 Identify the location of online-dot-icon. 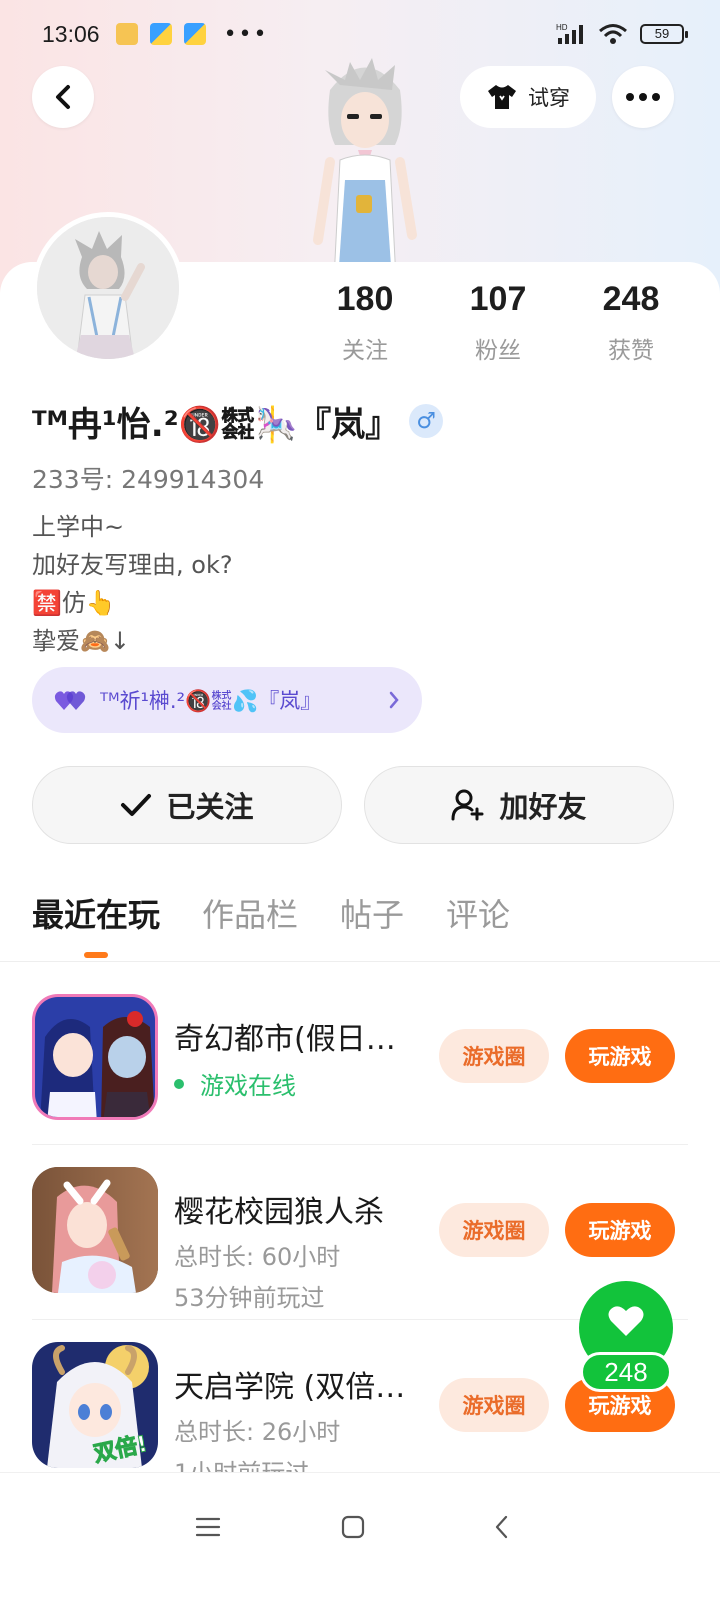
(179, 1083).